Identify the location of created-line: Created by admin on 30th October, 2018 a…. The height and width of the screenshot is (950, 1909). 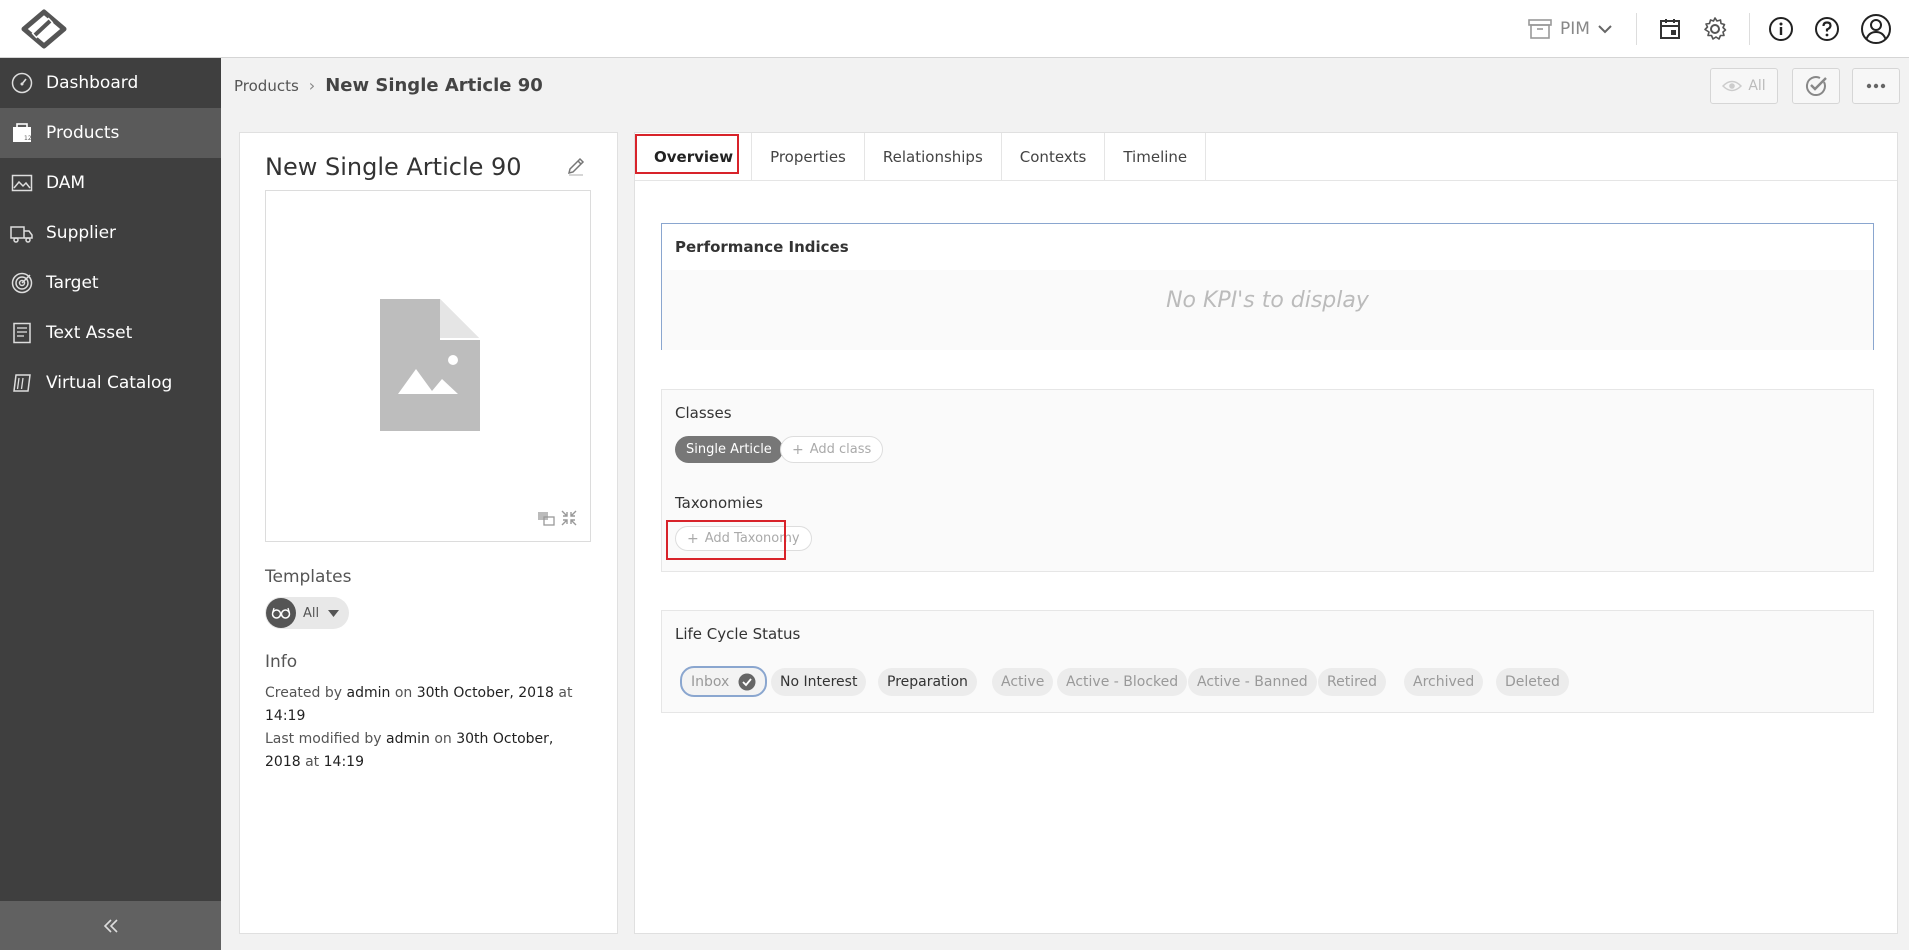
(419, 704).